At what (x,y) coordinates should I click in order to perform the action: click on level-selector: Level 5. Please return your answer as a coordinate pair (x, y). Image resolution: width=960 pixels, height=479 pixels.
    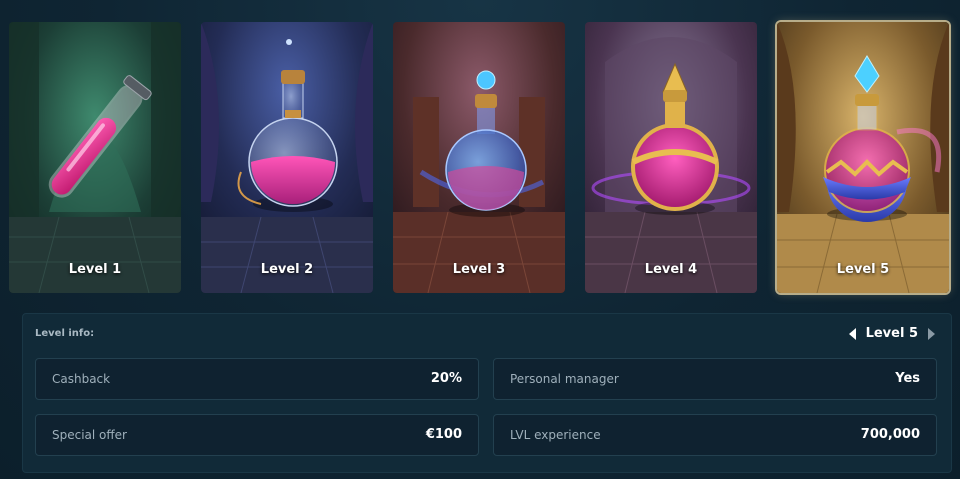
    Looking at the image, I should click on (891, 333).